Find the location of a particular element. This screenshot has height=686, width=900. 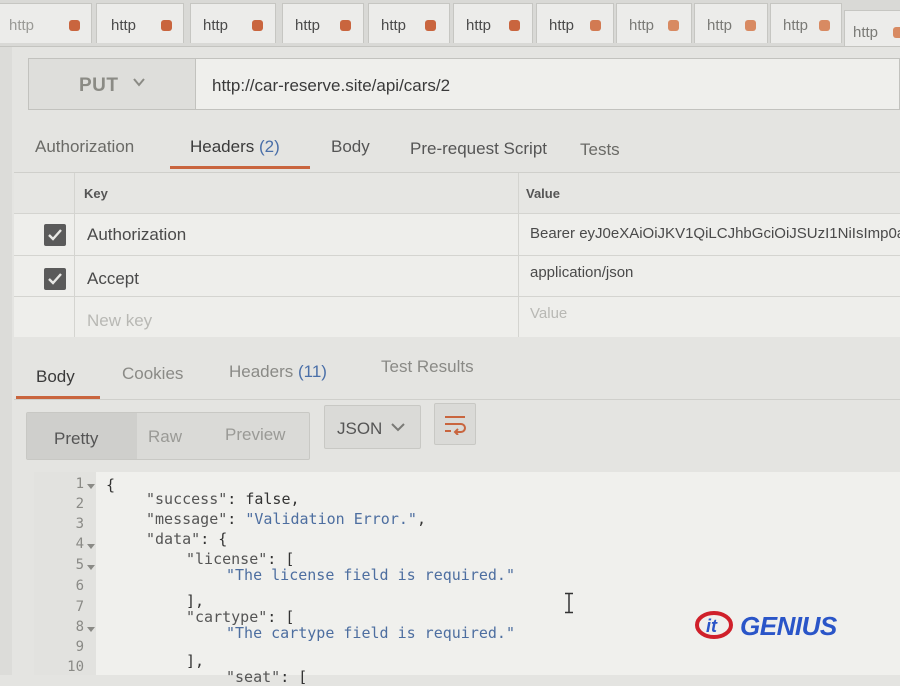

response-tab-headers: Headers (11) is located at coordinates (278, 372).